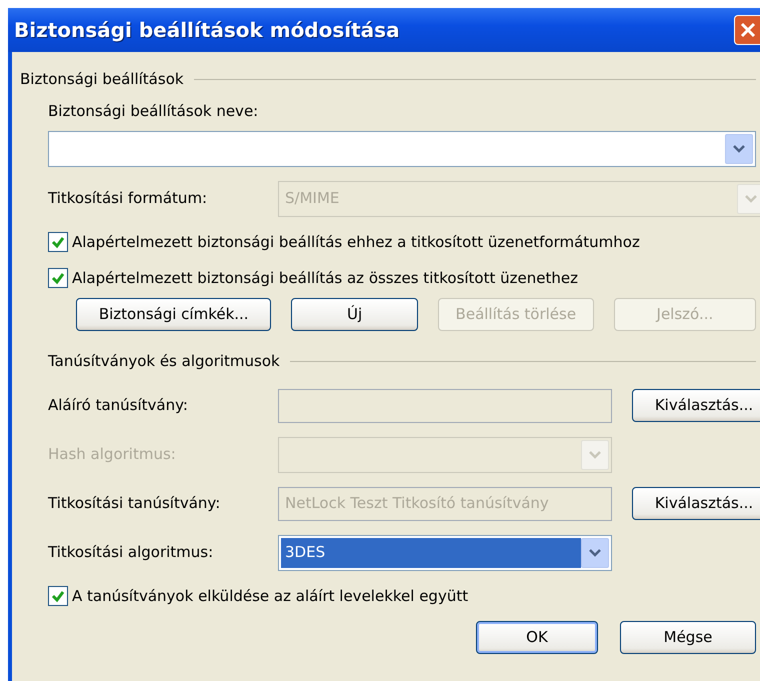 This screenshot has width=760, height=681. What do you see at coordinates (118, 405) in the screenshot?
I see `field-label: Aláíró tanúsítvány:` at bounding box center [118, 405].